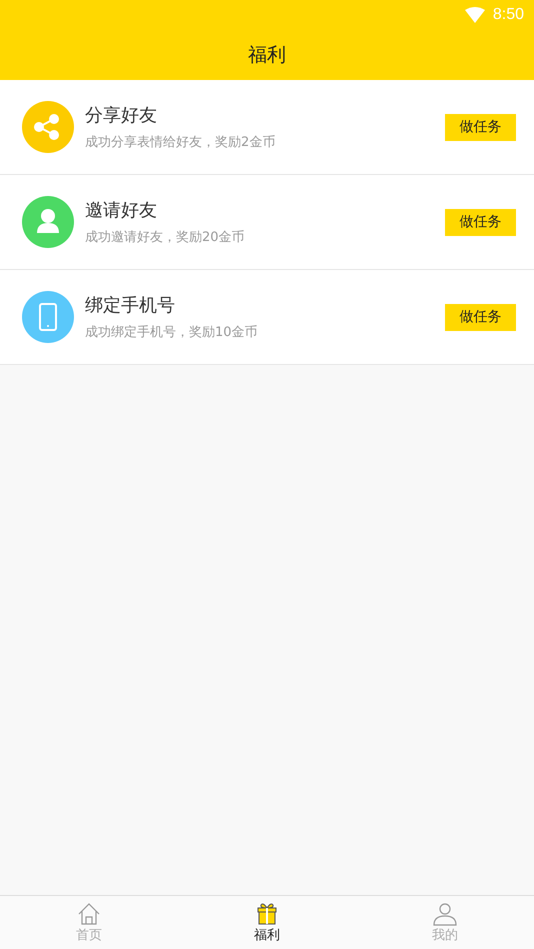 This screenshot has width=534, height=949. Describe the element at coordinates (130, 305) in the screenshot. I see `task-title: 绑定手机号` at that location.